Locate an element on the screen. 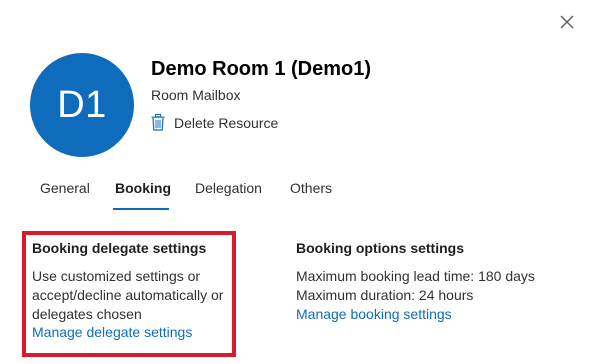 The height and width of the screenshot is (364, 591). close-button is located at coordinates (567, 22).